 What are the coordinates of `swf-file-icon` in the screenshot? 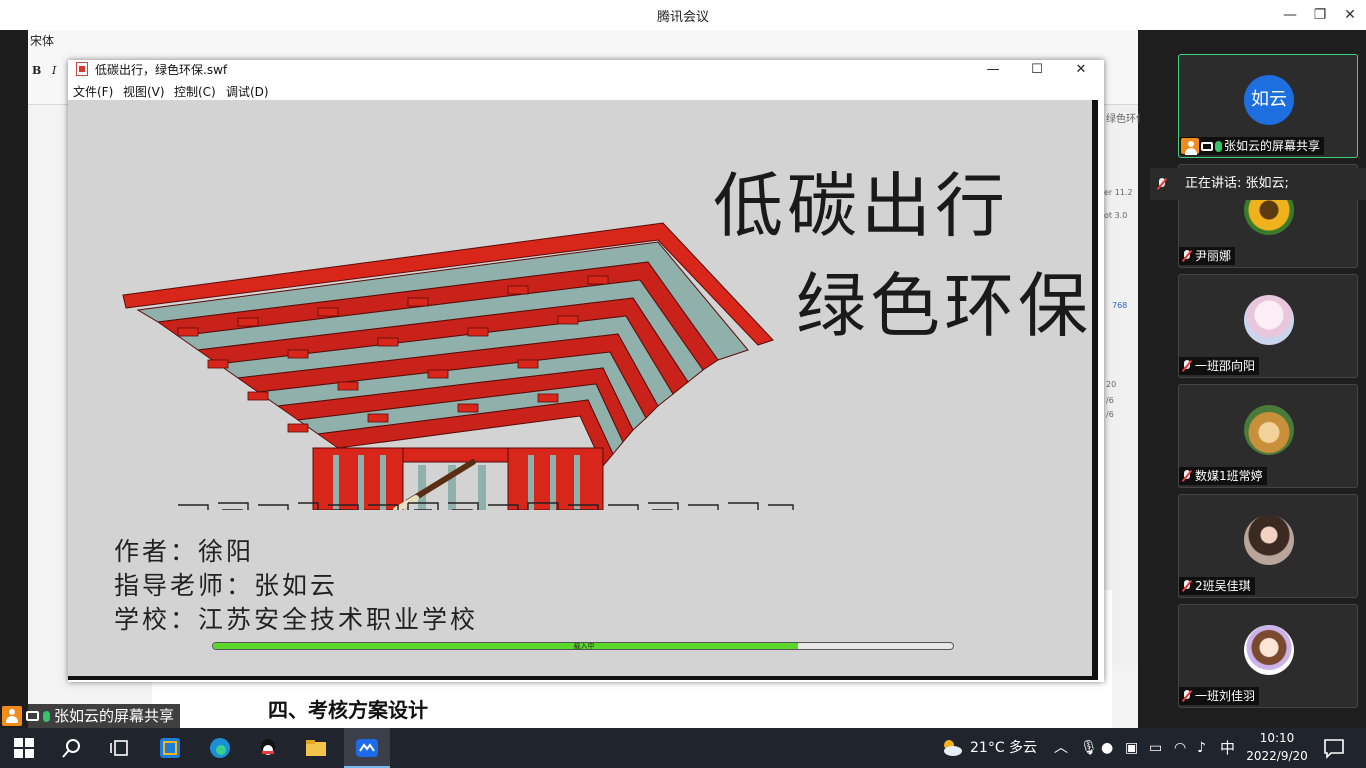 It's located at (82, 69).